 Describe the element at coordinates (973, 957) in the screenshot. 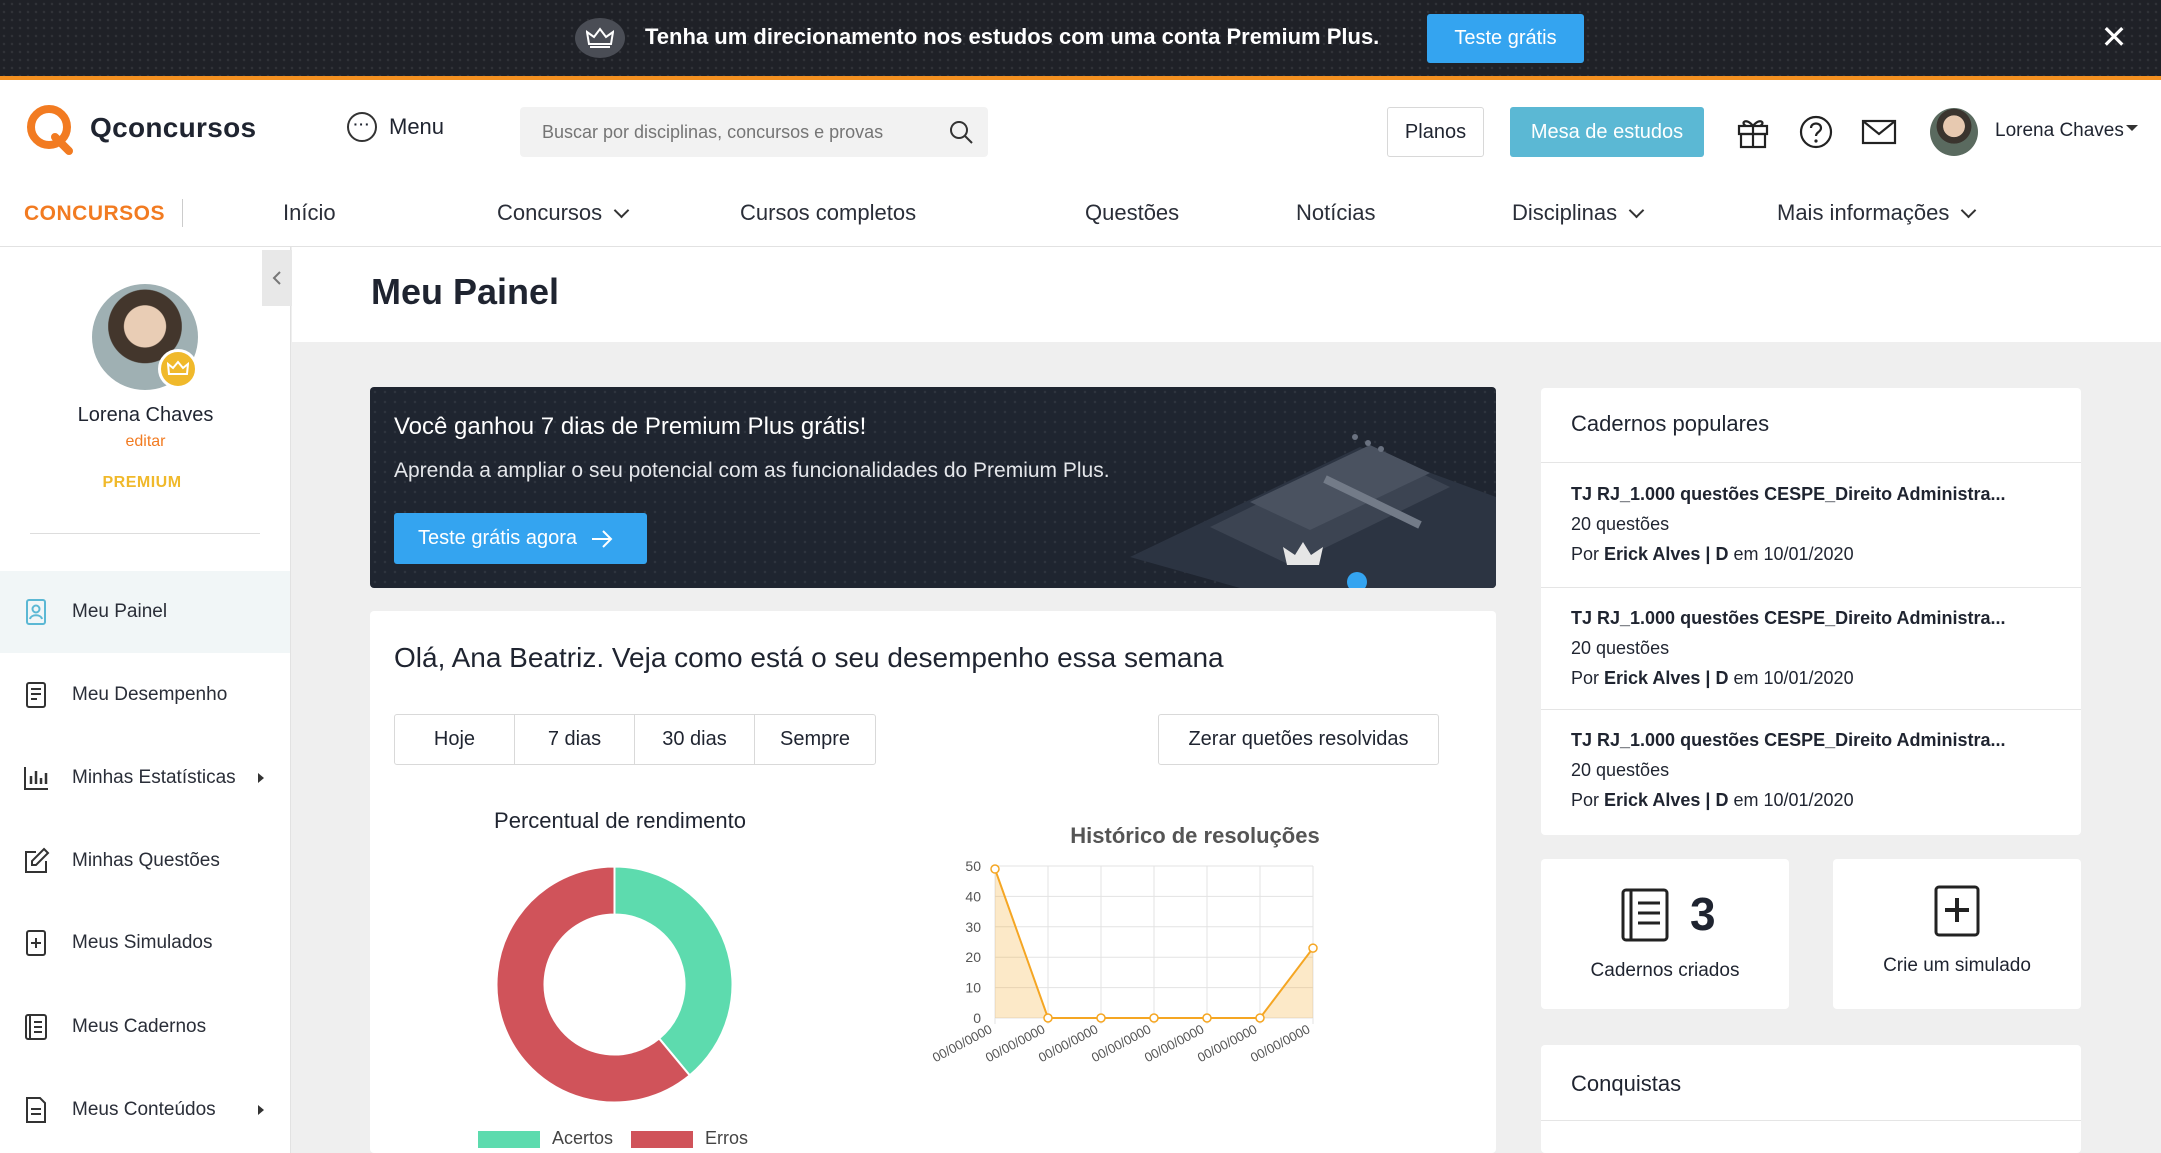

I see `y-tick-label: 20` at that location.